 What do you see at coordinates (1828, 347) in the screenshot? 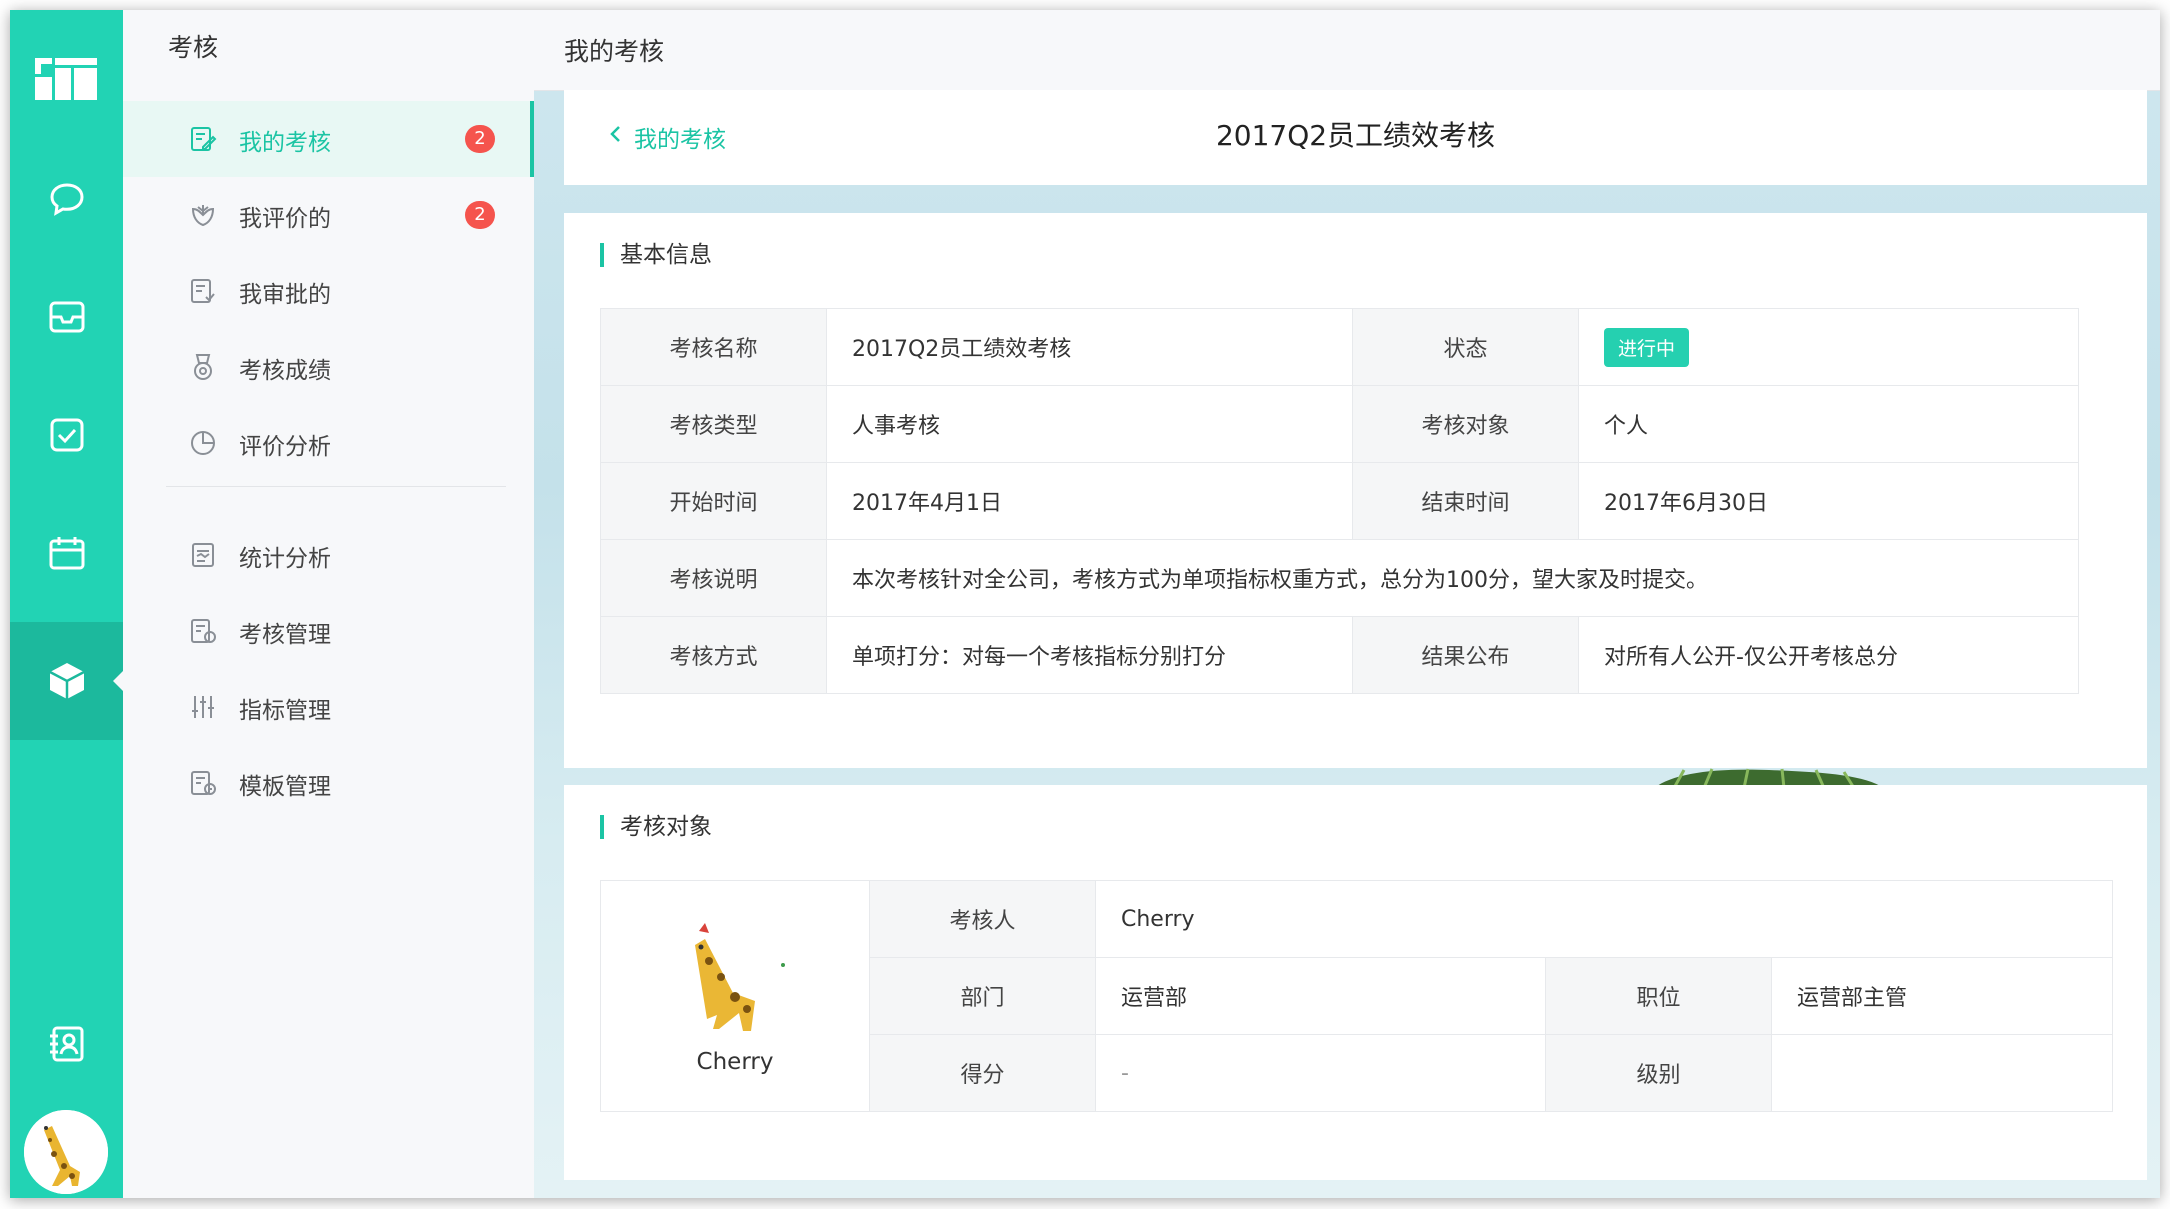
I see `status-cell: 进行中` at bounding box center [1828, 347].